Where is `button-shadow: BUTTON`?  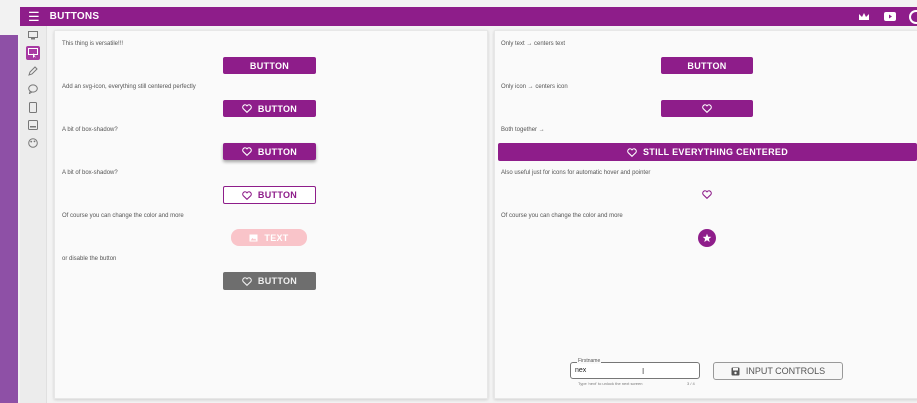
button-shadow: BUTTON is located at coordinates (269, 151).